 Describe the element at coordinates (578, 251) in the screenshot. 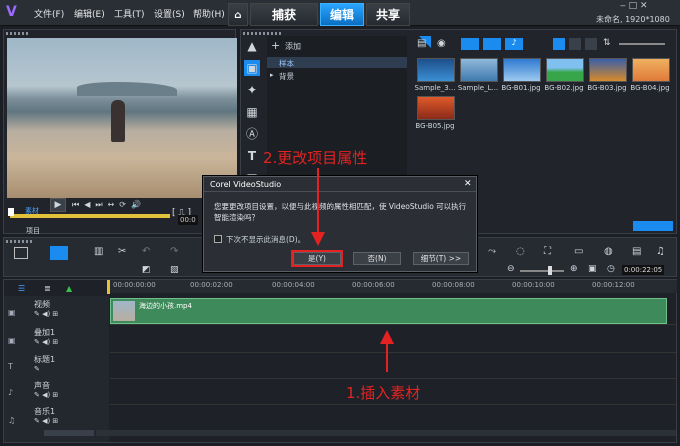

I see `split-icon: ▭` at that location.